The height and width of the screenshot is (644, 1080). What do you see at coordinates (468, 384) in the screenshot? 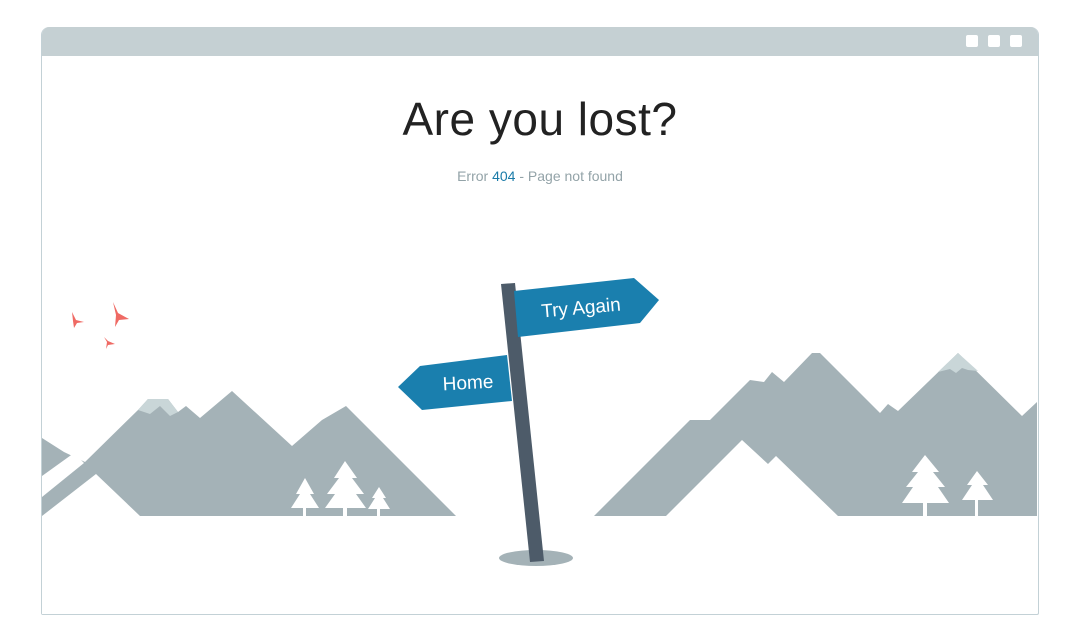
I see `home-sign-label: Home` at bounding box center [468, 384].